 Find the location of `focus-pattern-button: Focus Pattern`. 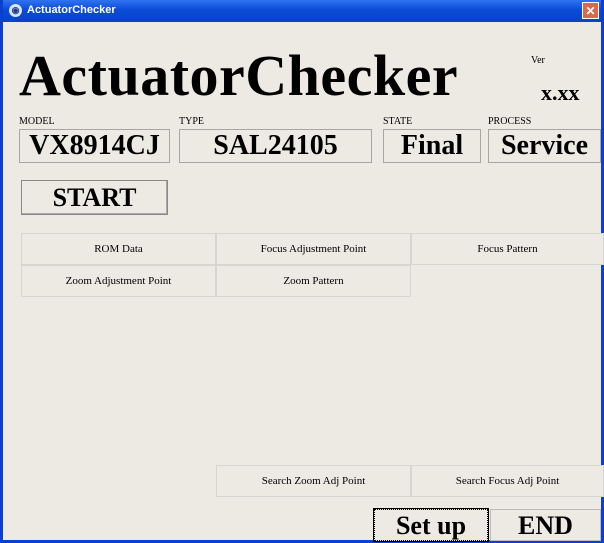

focus-pattern-button: Focus Pattern is located at coordinates (507, 249).